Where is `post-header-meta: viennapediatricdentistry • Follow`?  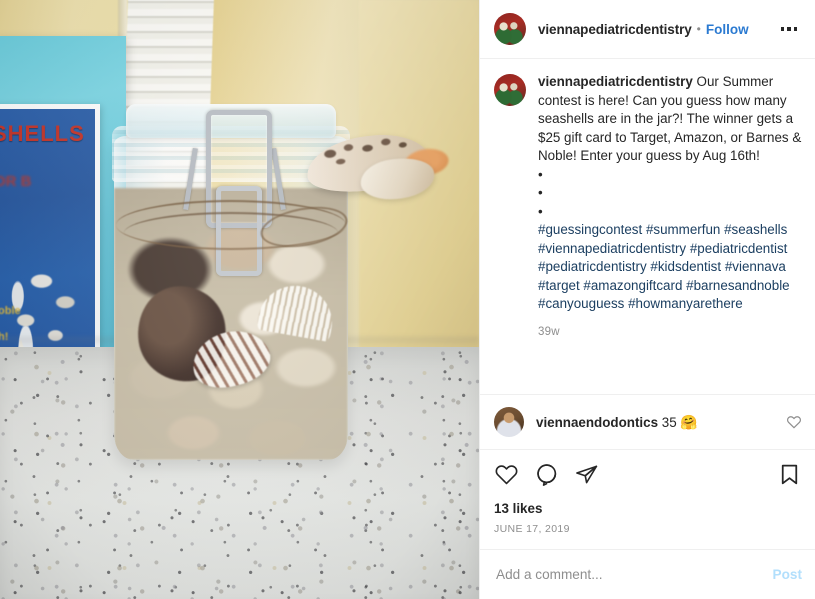
post-header-meta: viennapediatricdentistry • Follow is located at coordinates (657, 29).